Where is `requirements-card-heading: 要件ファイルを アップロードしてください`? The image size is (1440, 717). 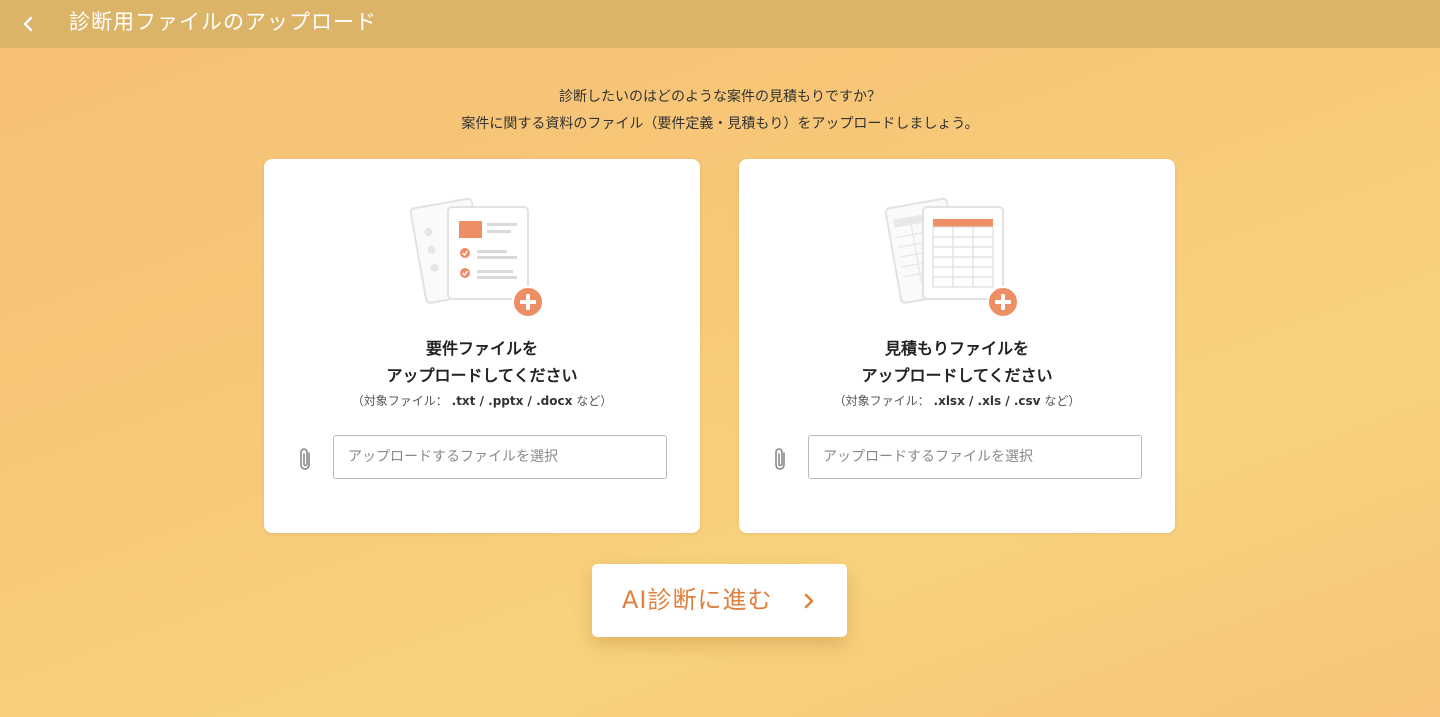 requirements-card-heading: 要件ファイルを アップロードしてください is located at coordinates (482, 362).